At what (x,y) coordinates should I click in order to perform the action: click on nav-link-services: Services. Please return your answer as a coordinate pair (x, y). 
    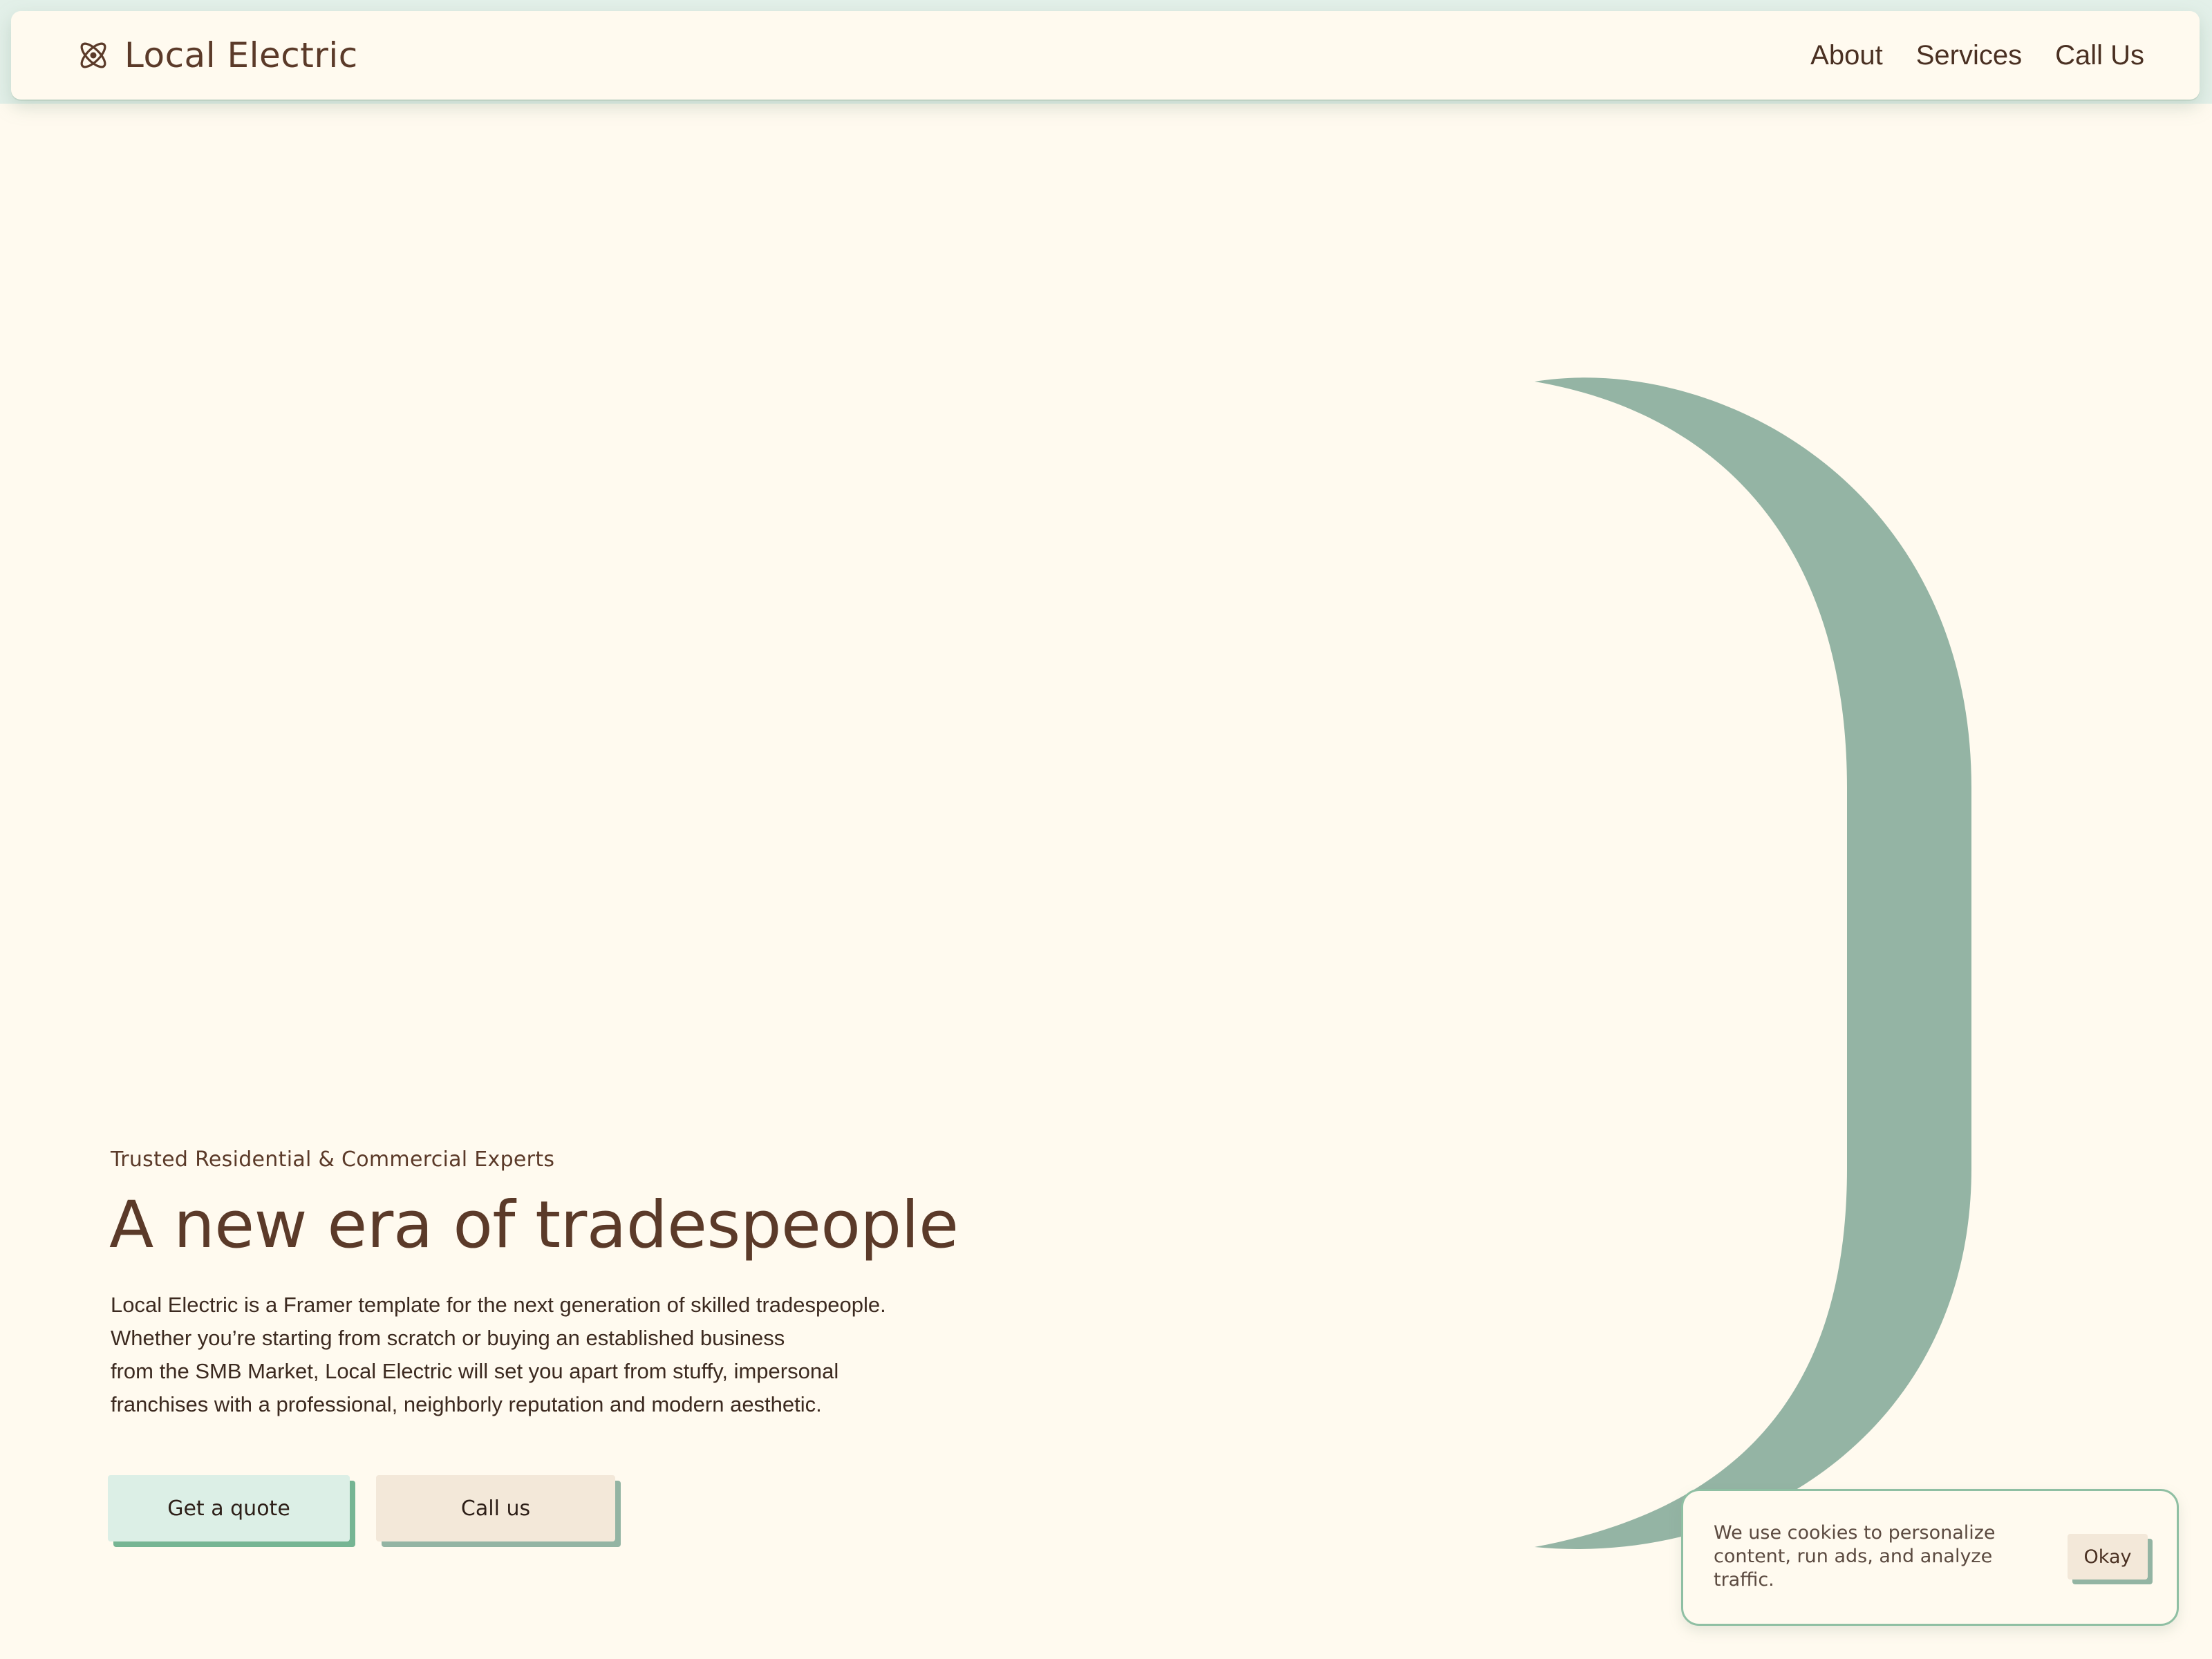
    Looking at the image, I should click on (1969, 55).